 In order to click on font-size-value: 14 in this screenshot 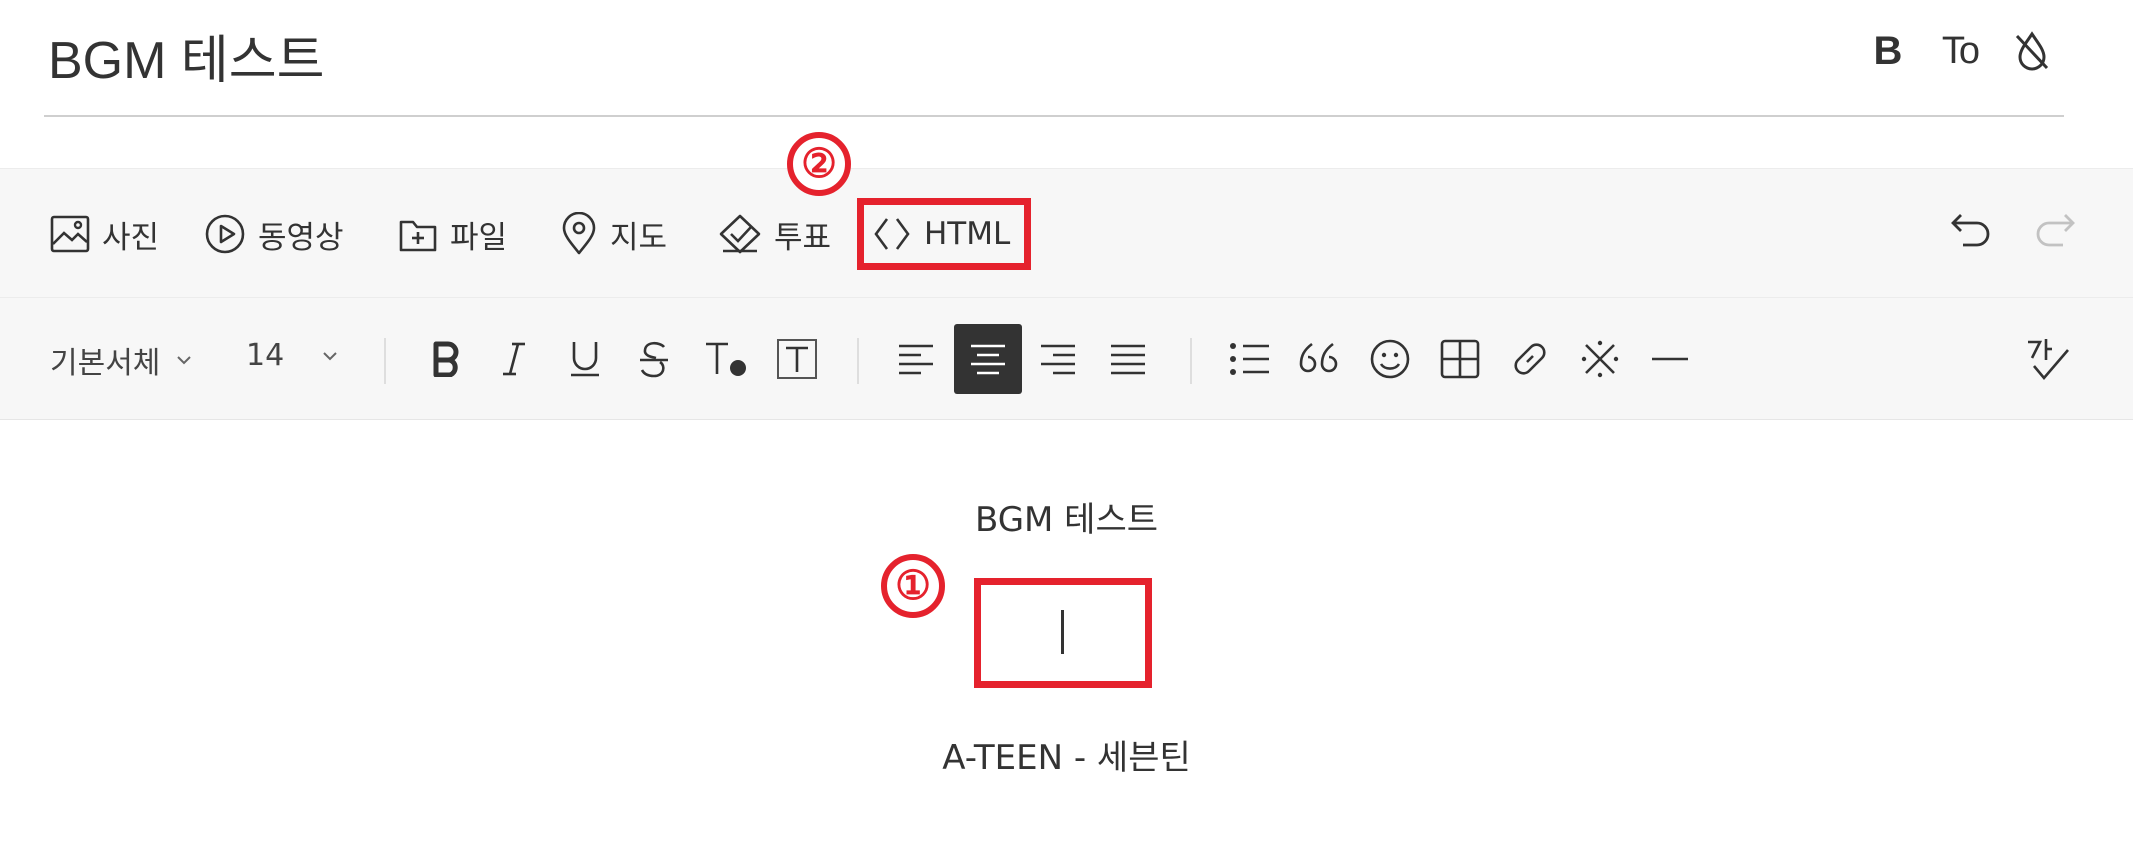, I will do `click(265, 355)`.